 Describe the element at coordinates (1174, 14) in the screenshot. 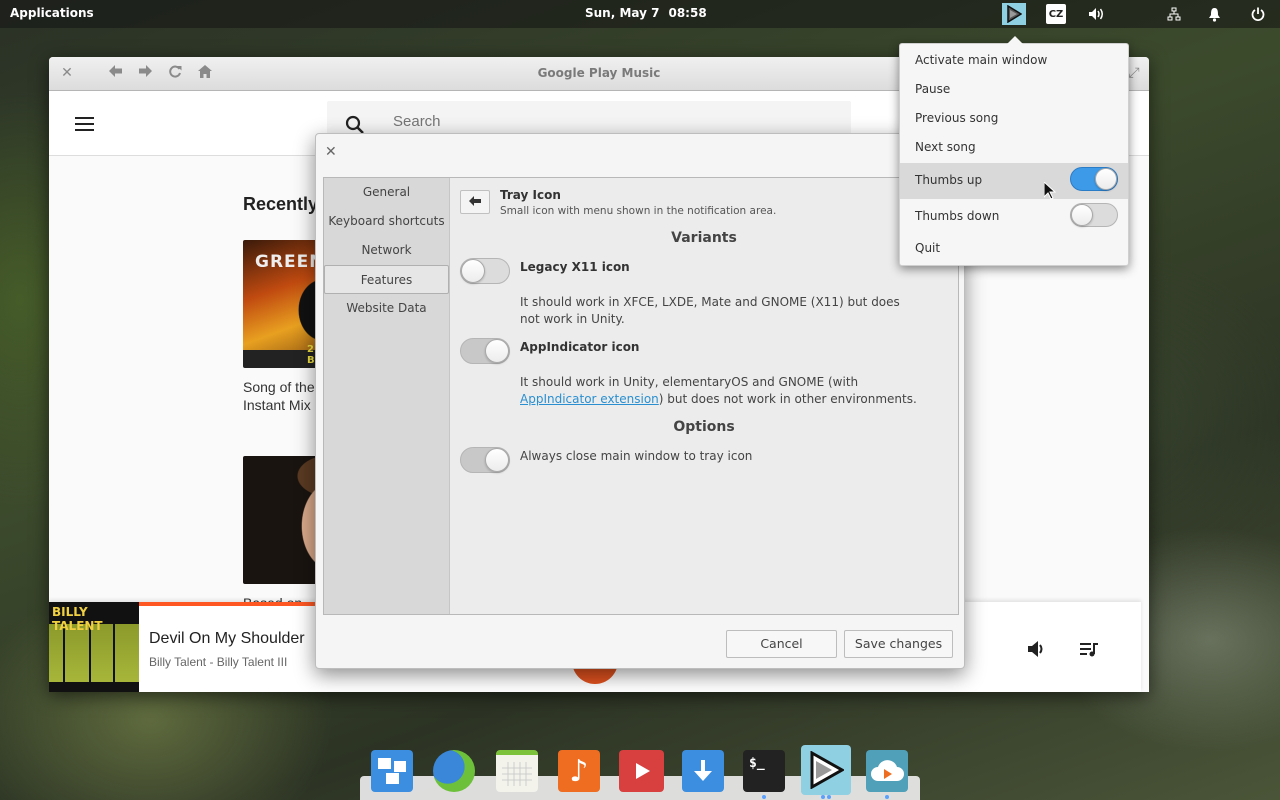

I see `network-icon` at that location.